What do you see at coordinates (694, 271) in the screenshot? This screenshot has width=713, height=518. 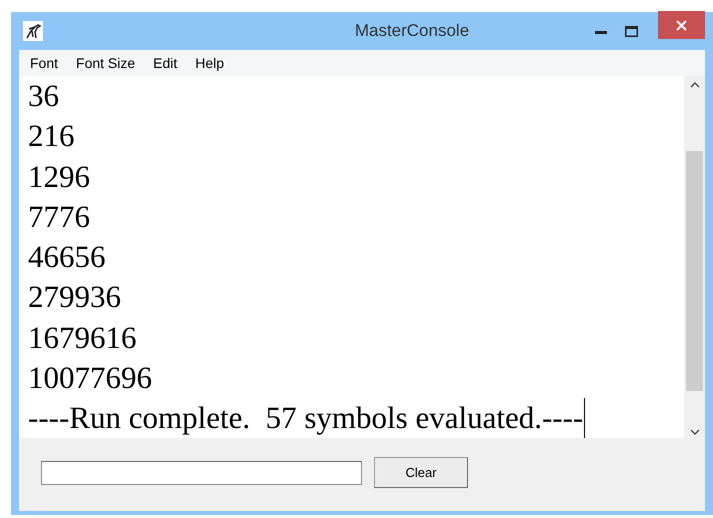 I see `scroll-thumb` at bounding box center [694, 271].